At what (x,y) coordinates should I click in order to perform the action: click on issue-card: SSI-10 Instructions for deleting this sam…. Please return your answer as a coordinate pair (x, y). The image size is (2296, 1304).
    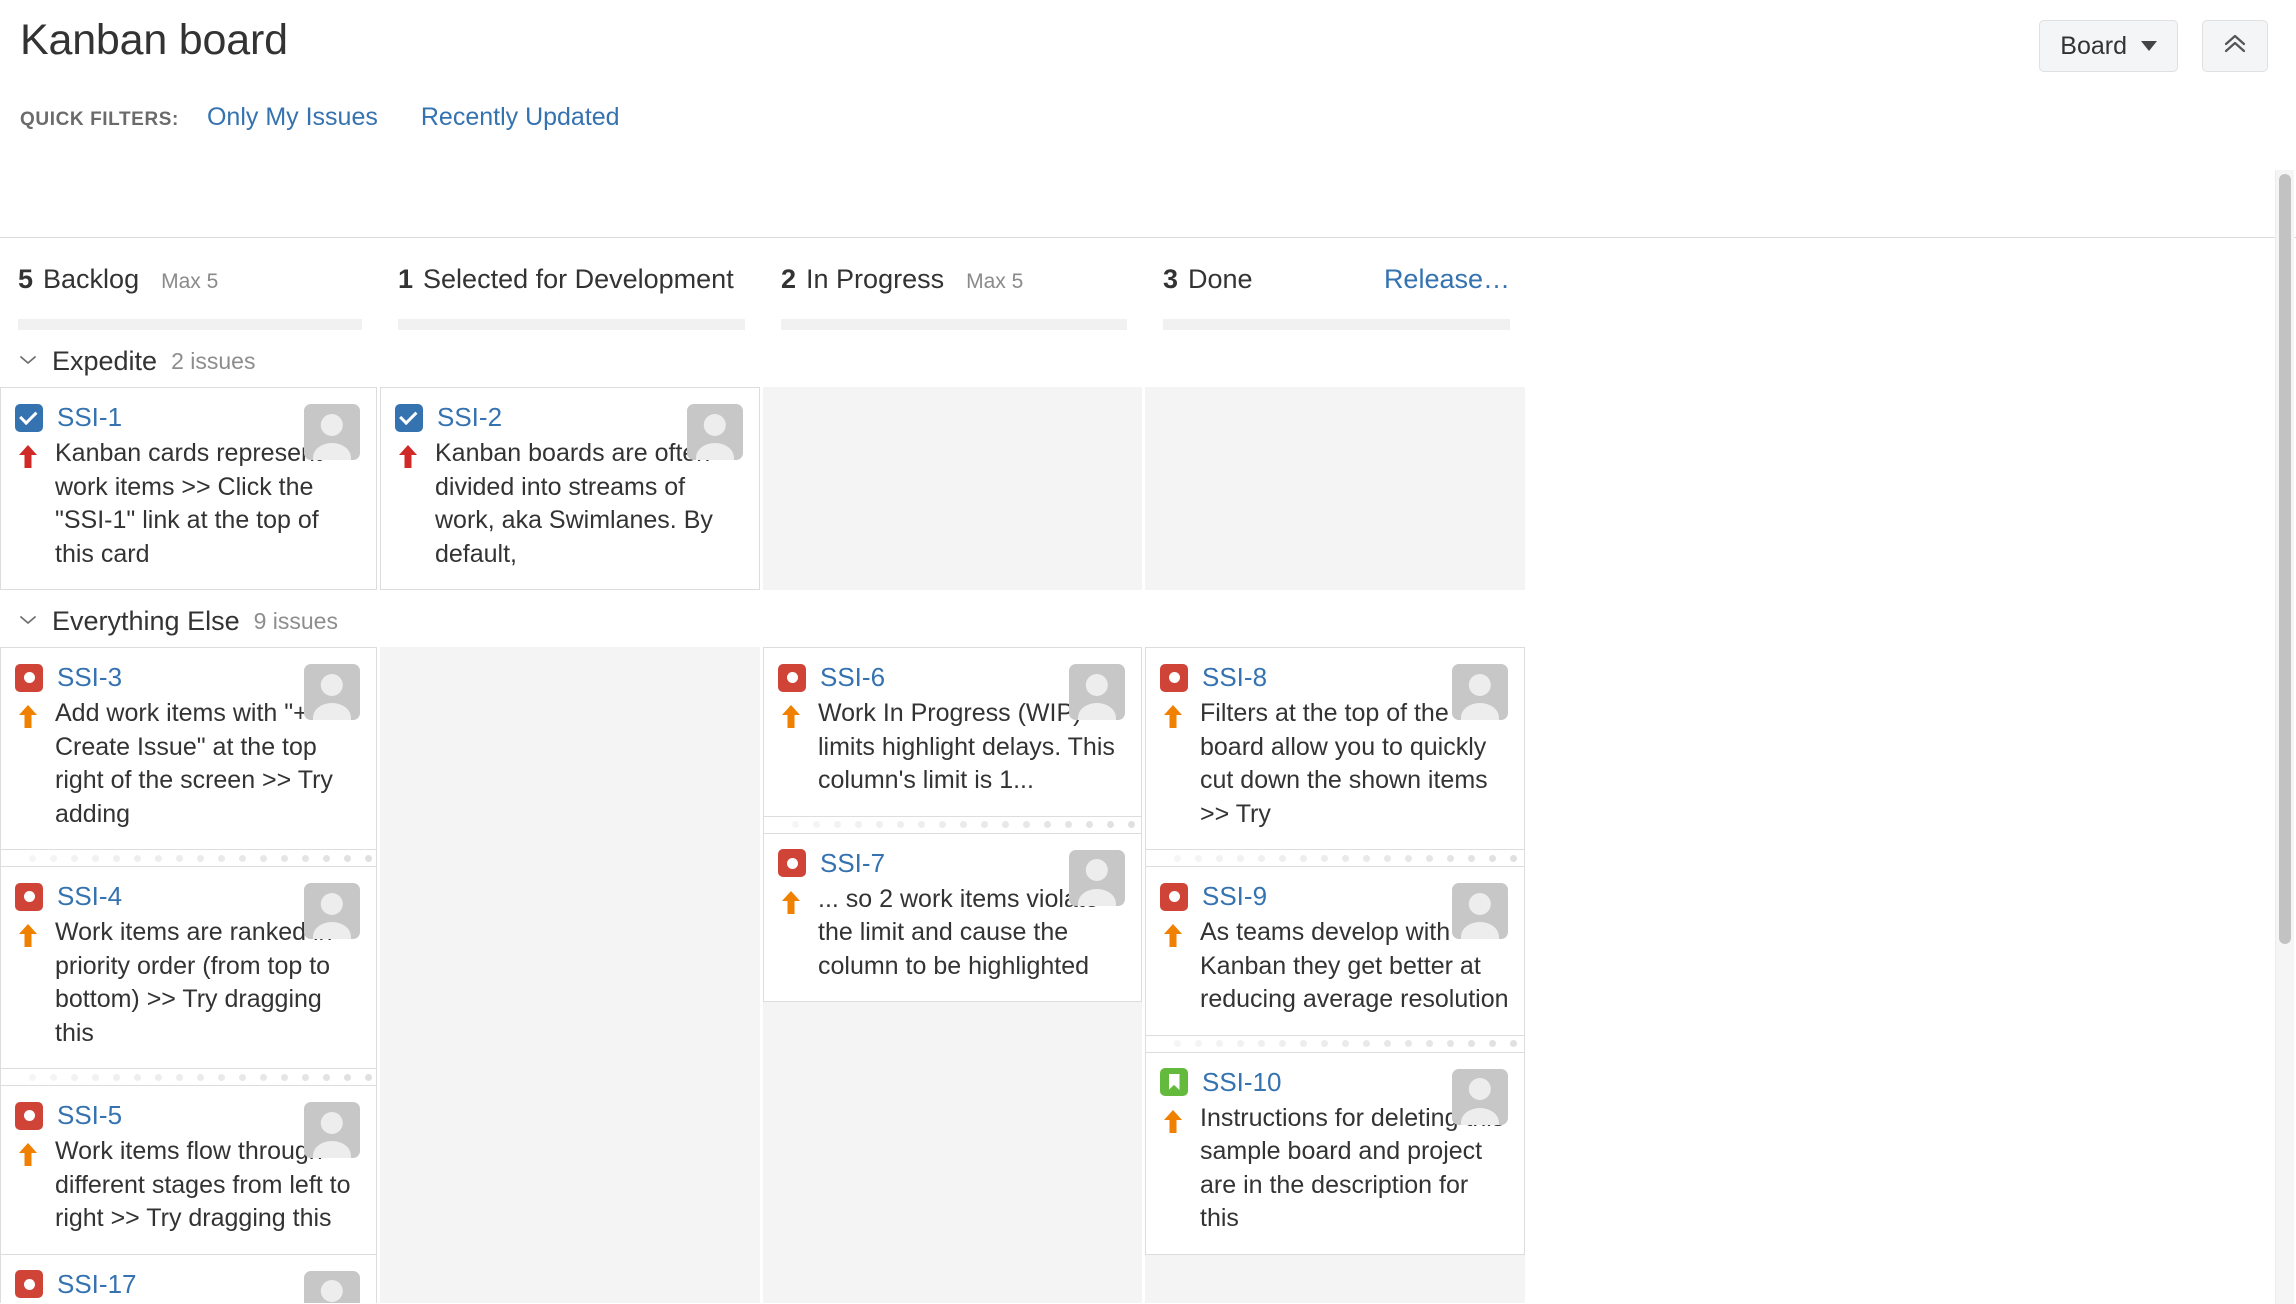
    Looking at the image, I should click on (1335, 1153).